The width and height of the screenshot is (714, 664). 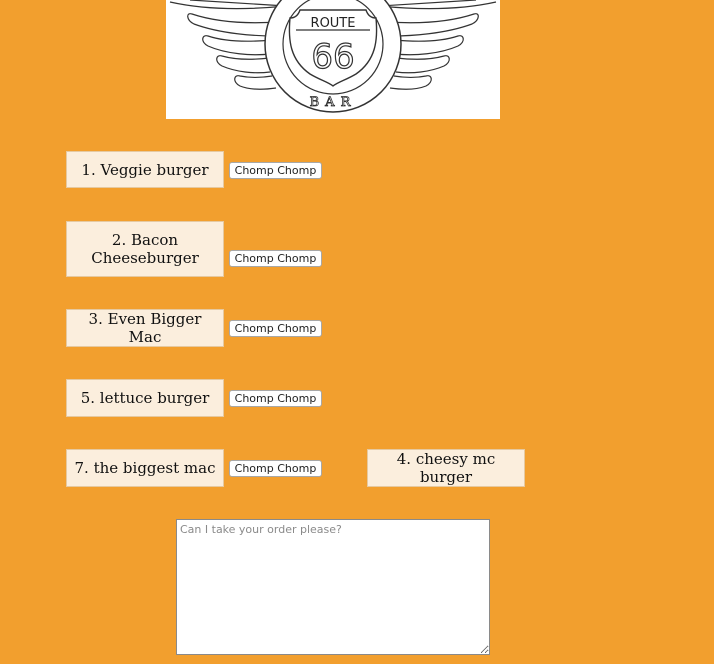 I want to click on chomp-button-lettuce-burger: Chomp Chomp, so click(x=275, y=398).